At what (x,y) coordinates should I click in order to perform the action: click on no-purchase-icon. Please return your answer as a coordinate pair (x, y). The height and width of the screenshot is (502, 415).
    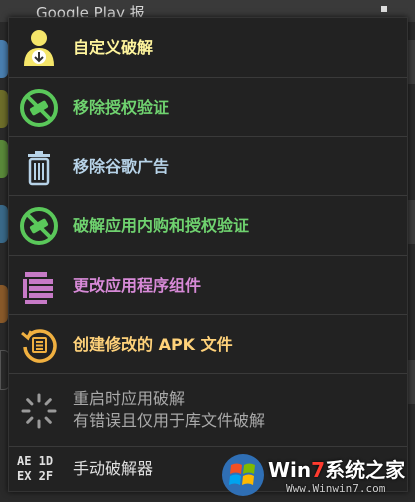
    Looking at the image, I should click on (39, 226).